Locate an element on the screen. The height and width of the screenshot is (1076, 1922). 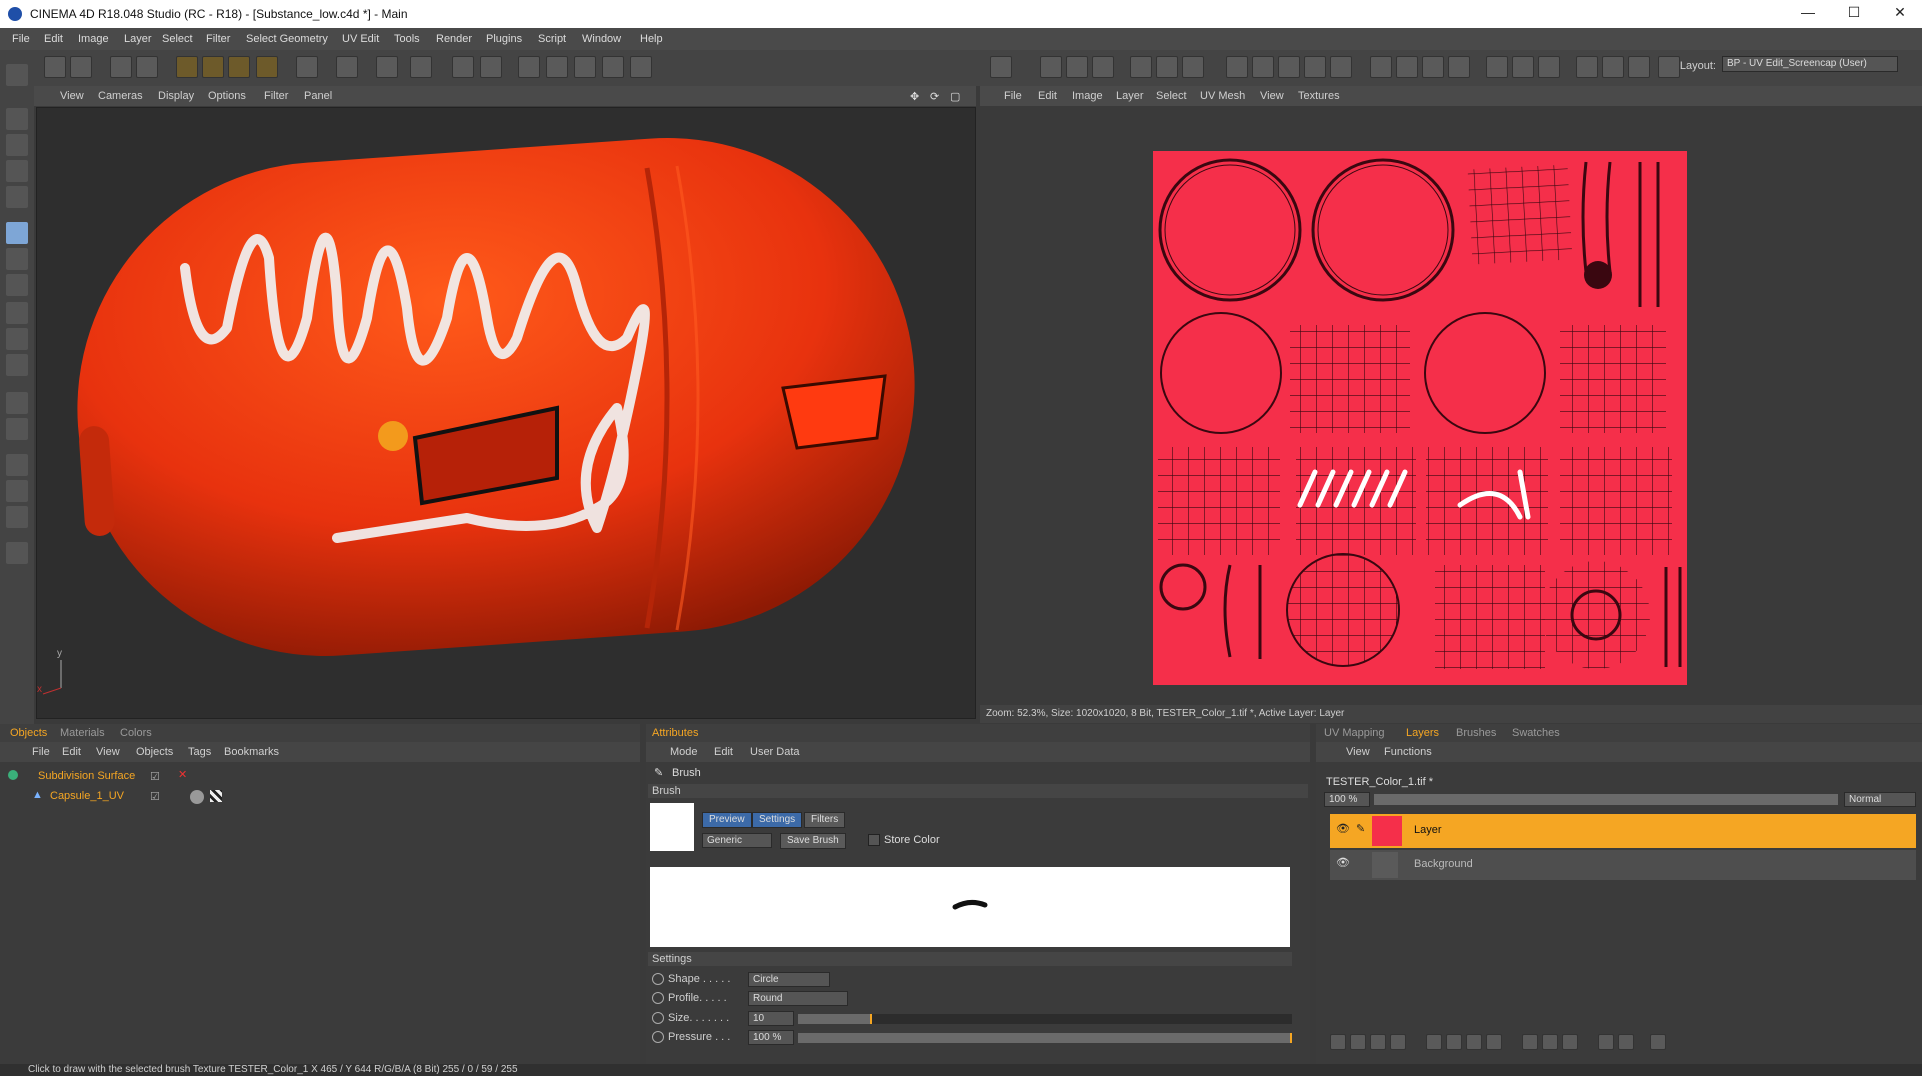
opacity-slider is located at coordinates (1606, 799).